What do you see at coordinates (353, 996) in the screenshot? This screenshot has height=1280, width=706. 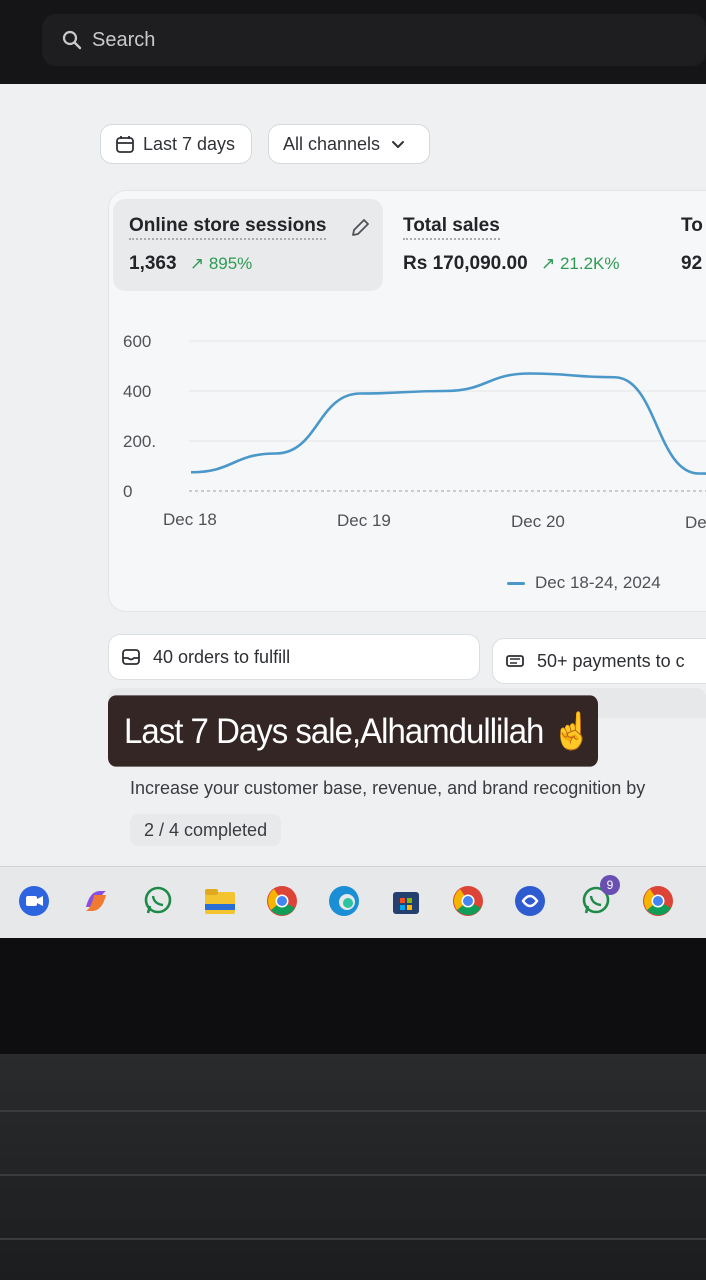 I see `laptop-bezel` at bounding box center [353, 996].